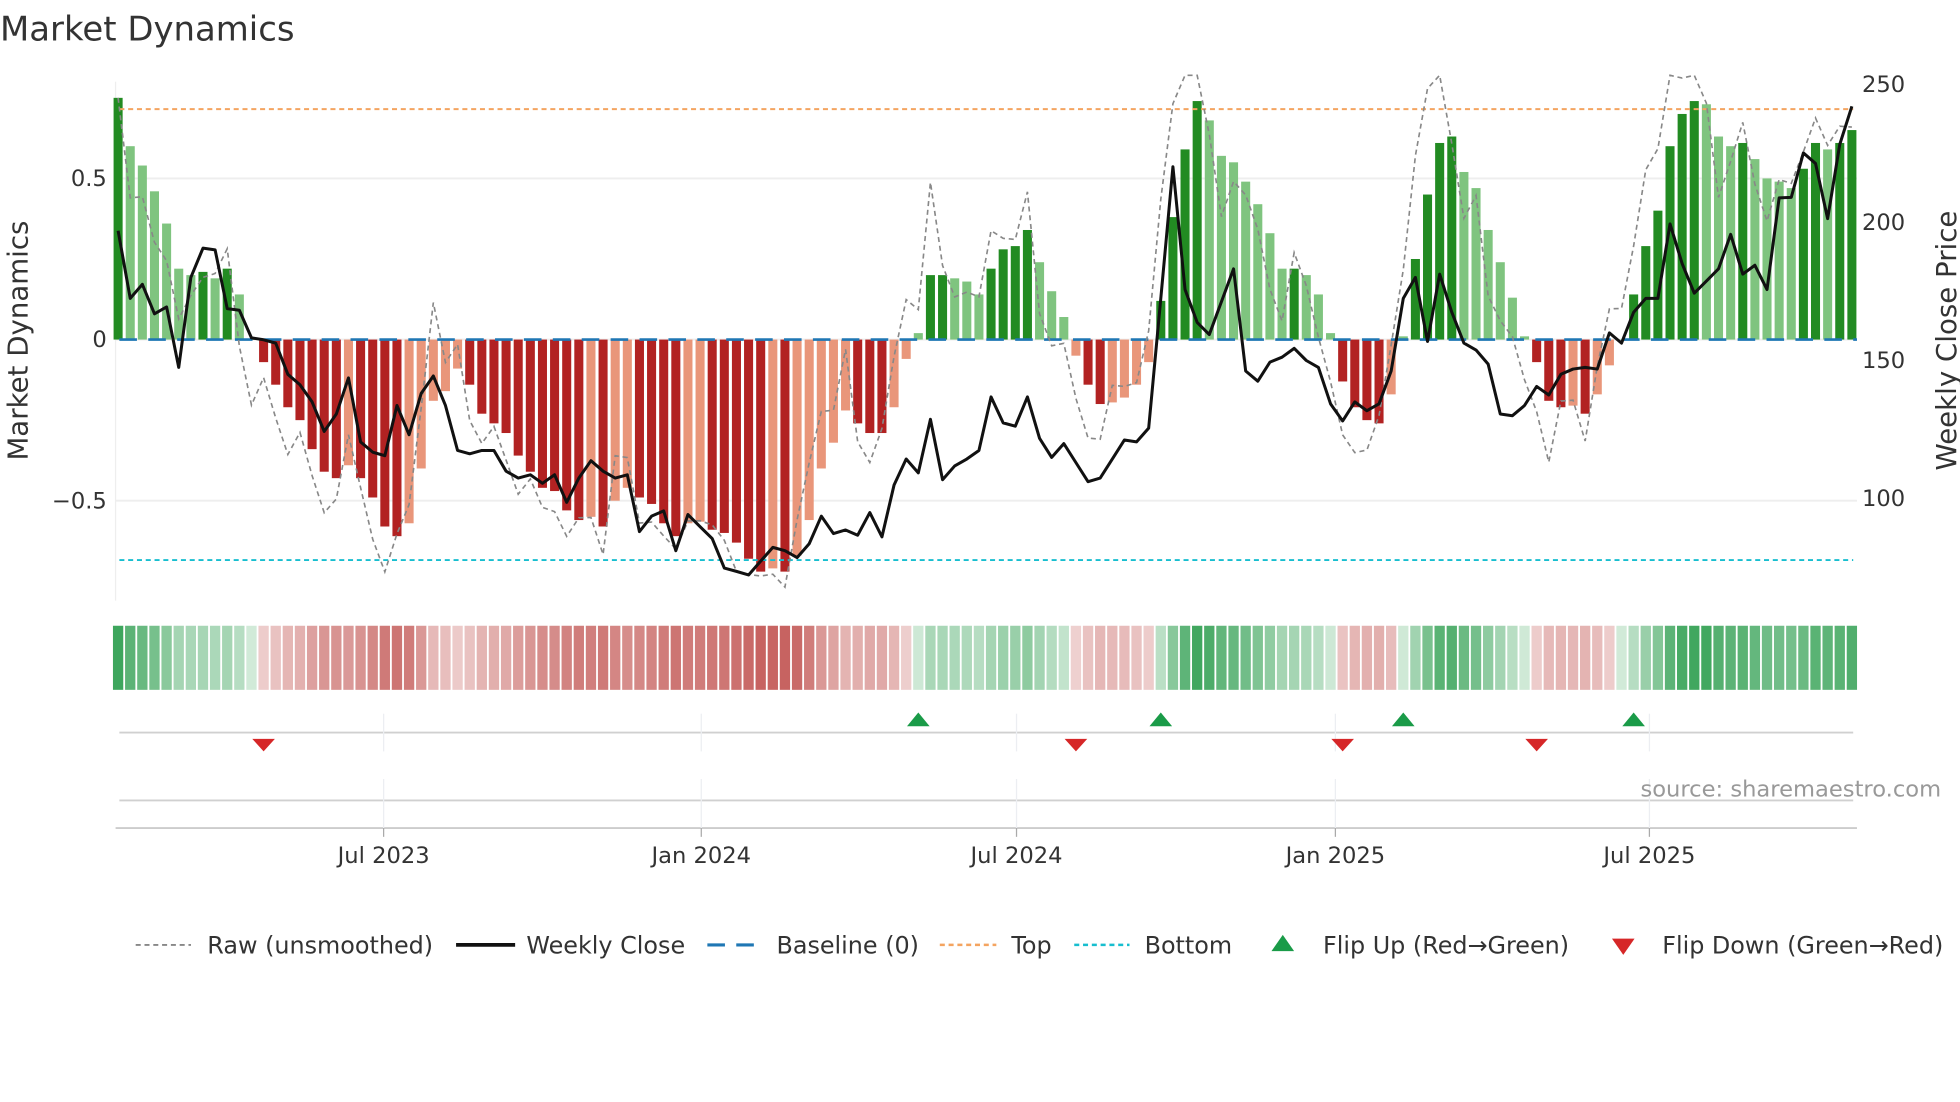 The width and height of the screenshot is (1960, 1102). What do you see at coordinates (1883, 361) in the screenshot?
I see `y2-tick-label: 150` at bounding box center [1883, 361].